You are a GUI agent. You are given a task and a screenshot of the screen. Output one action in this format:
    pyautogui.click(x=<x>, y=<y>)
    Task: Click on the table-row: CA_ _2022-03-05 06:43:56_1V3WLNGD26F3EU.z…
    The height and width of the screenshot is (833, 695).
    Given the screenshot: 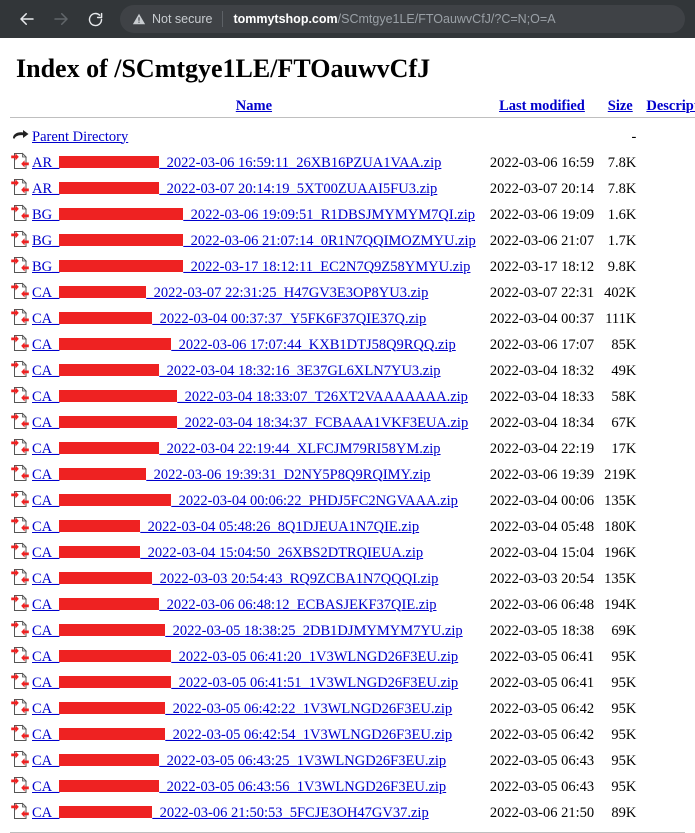 What is the action you would take?
    pyautogui.click(x=352, y=787)
    